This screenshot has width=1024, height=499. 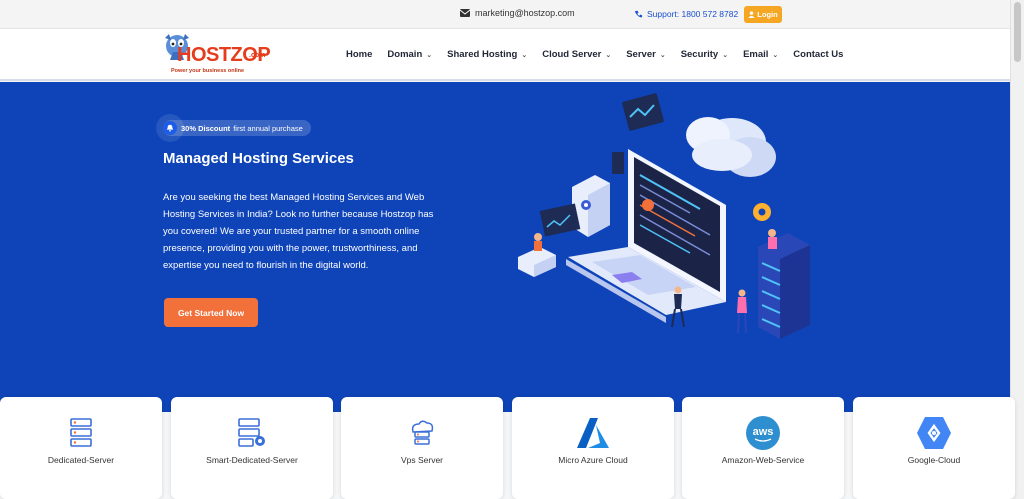 I want to click on service-card-google-cloud: Google-Cloud, so click(x=934, y=448).